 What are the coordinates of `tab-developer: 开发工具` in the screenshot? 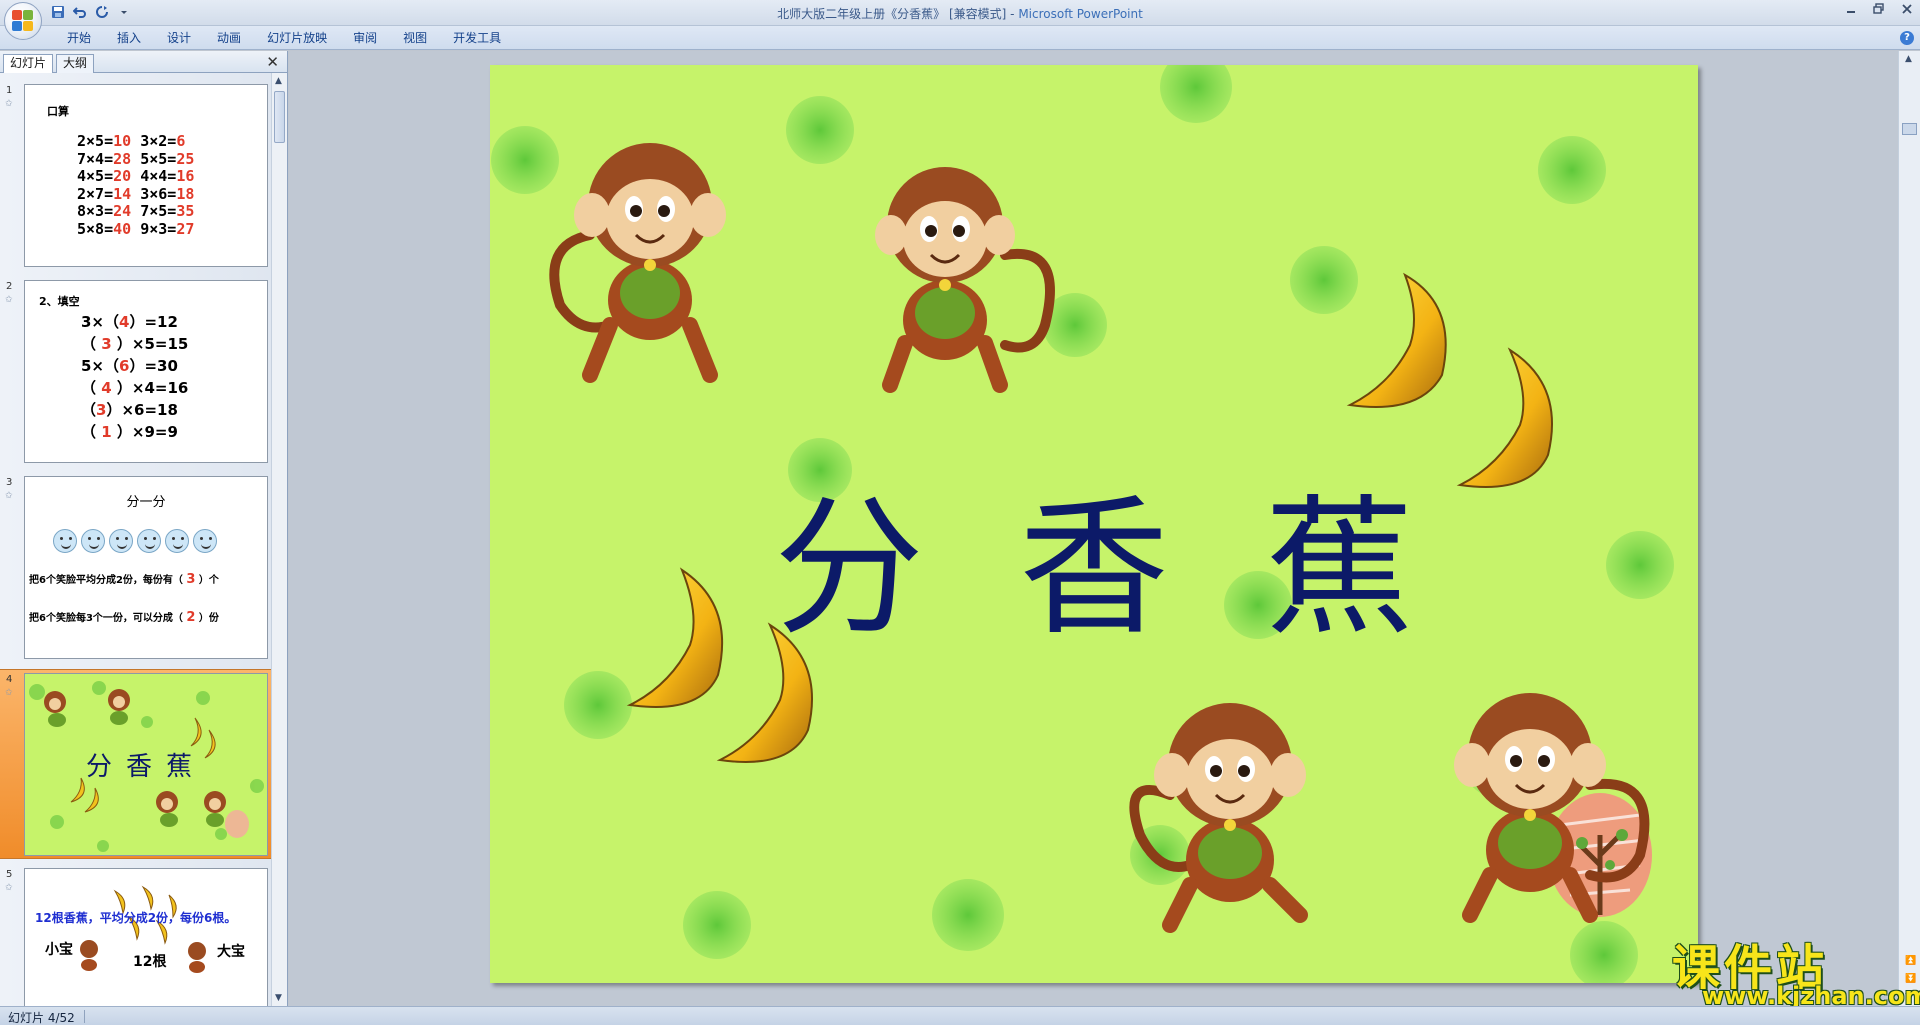 It's located at (477, 39).